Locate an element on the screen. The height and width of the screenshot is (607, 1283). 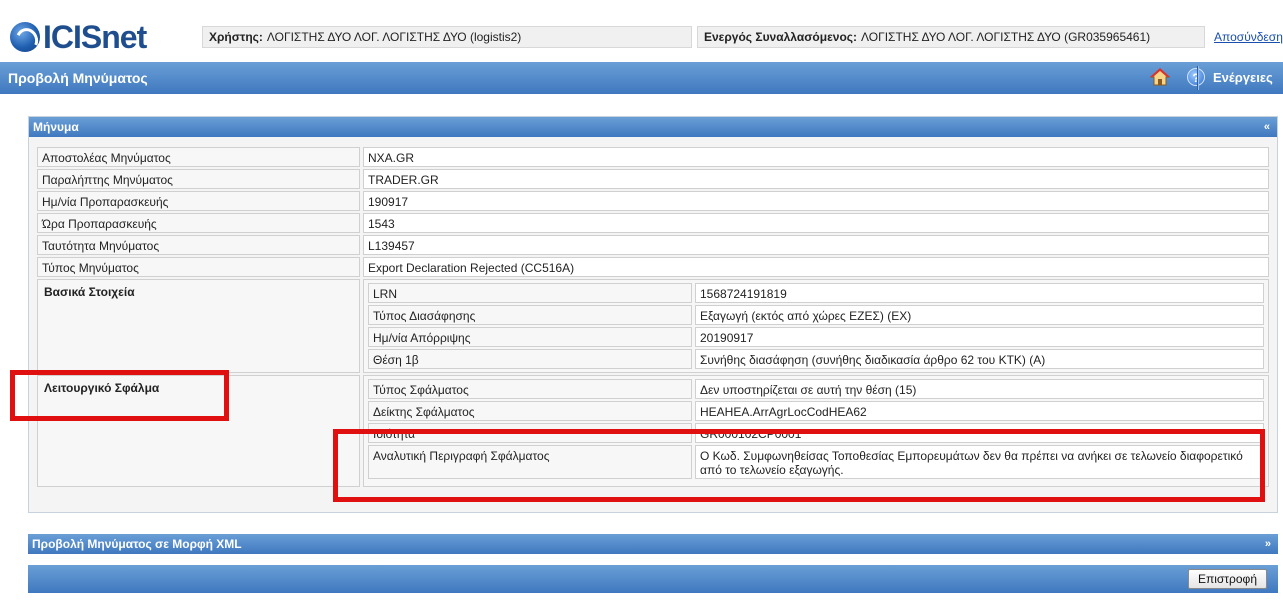
field-value: L139457 is located at coordinates (816, 245).